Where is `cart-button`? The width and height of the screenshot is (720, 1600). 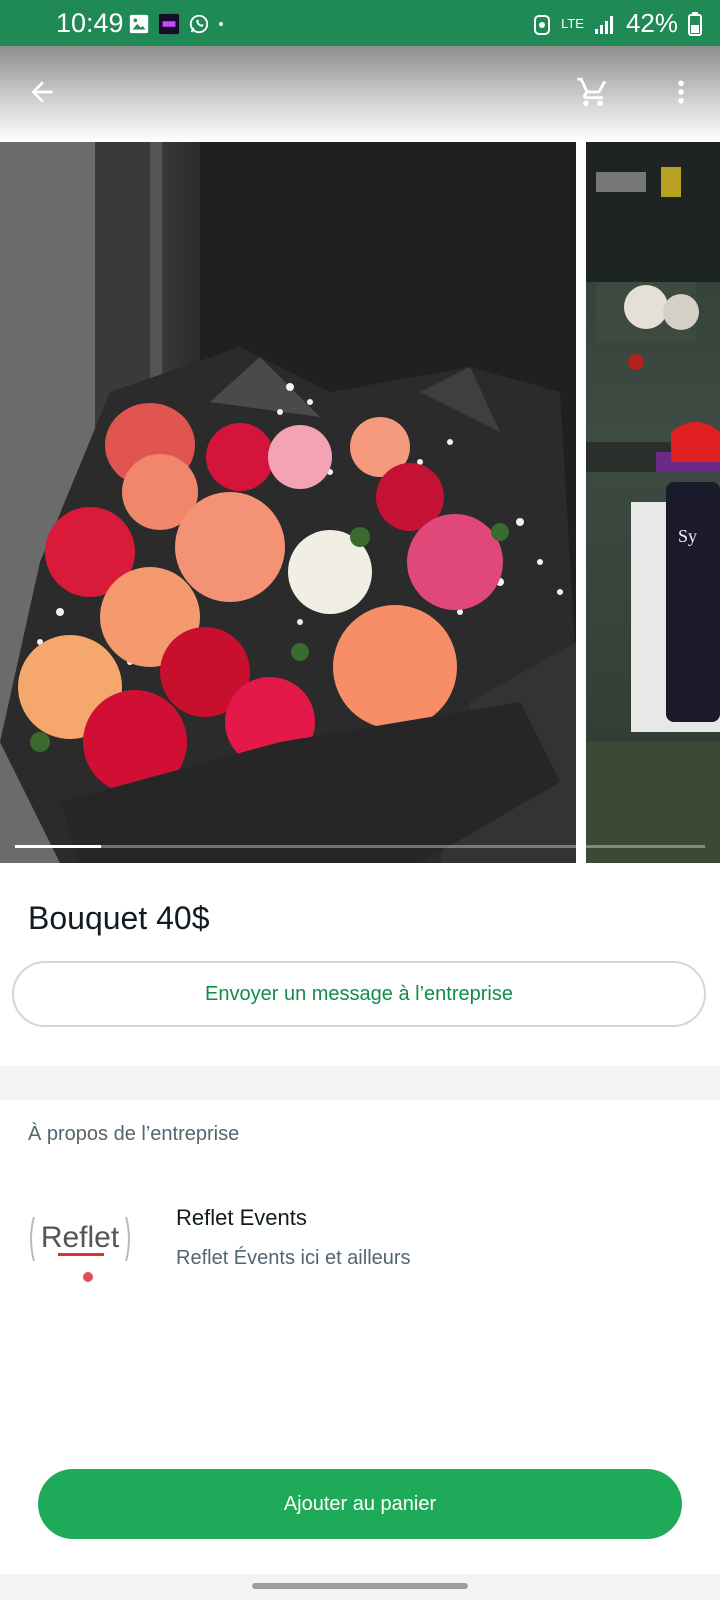 cart-button is located at coordinates (593, 92).